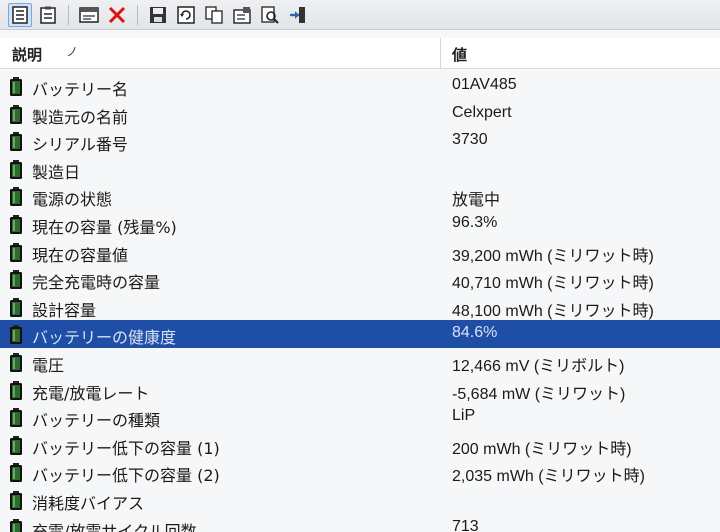  What do you see at coordinates (64, 310) in the screenshot?
I see `property-label: 設計容量` at bounding box center [64, 310].